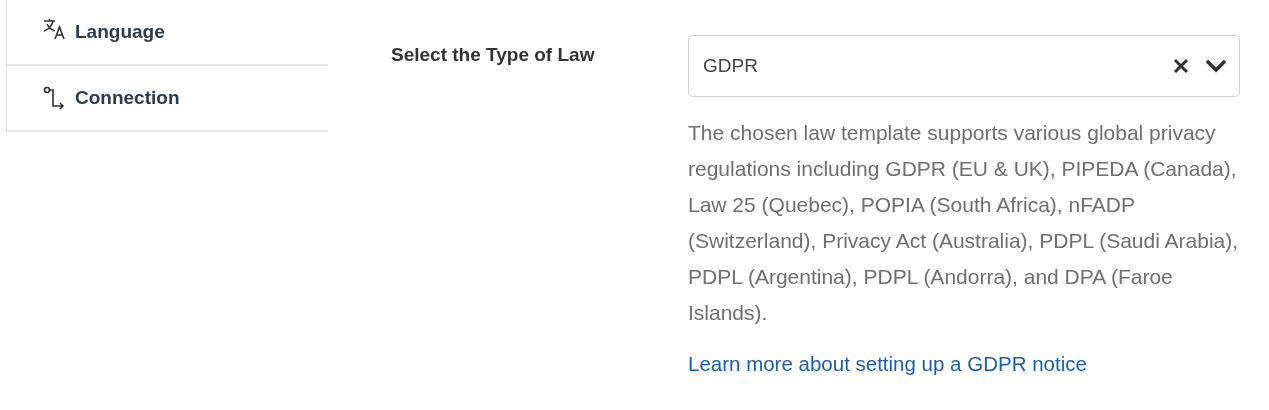 This screenshot has height=410, width=1269. What do you see at coordinates (1181, 66) in the screenshot?
I see `clear-icon` at bounding box center [1181, 66].